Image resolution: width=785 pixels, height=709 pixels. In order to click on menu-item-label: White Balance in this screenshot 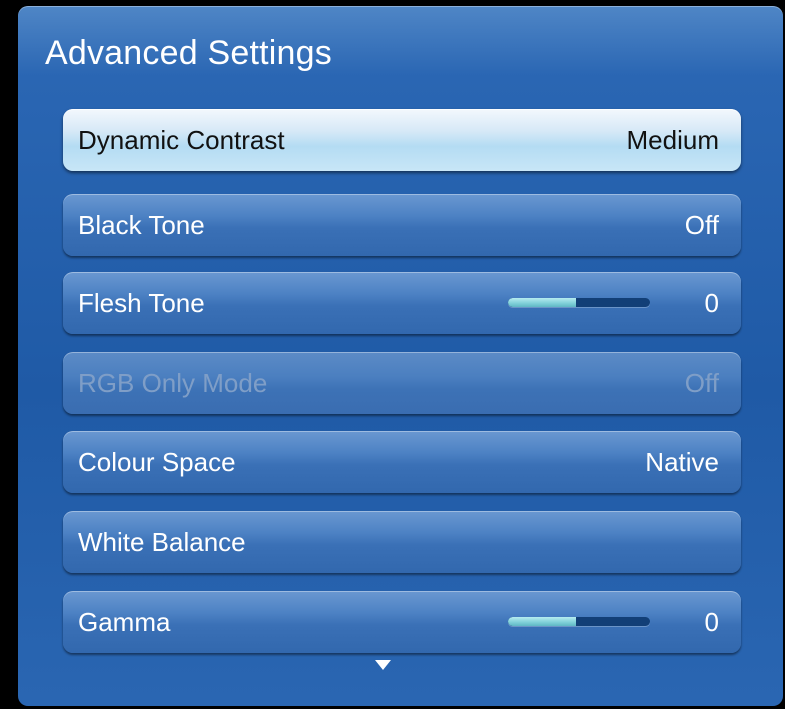, I will do `click(162, 542)`.